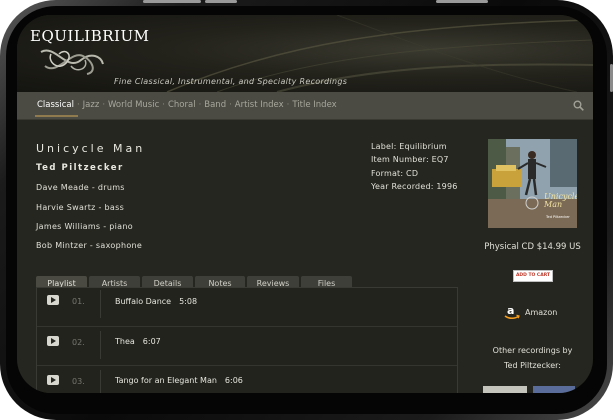 The height and width of the screenshot is (420, 613). What do you see at coordinates (247, 307) in the screenshot?
I see `track-row: 01. Buffalo Dance 5:08` at bounding box center [247, 307].